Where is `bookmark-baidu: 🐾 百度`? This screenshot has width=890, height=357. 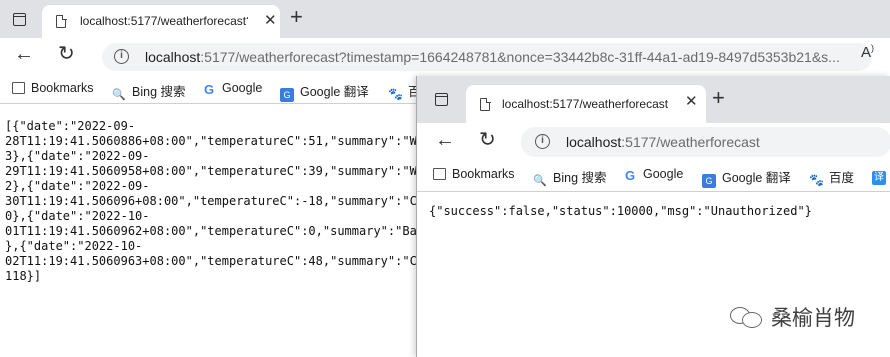
bookmark-baidu: 🐾 百度 is located at coordinates (831, 177).